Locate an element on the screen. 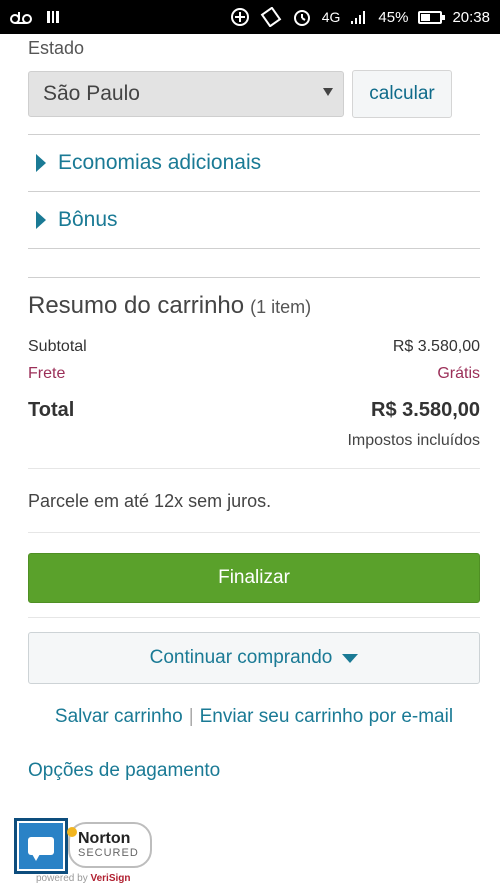  verisign-brand: VeriSign is located at coordinates (110, 878).